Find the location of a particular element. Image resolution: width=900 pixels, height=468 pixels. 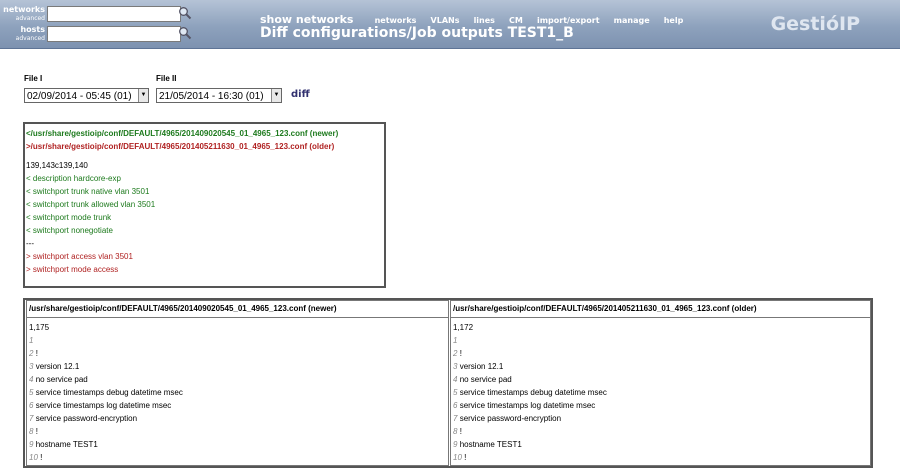

file1-label: File I is located at coordinates (33, 78).